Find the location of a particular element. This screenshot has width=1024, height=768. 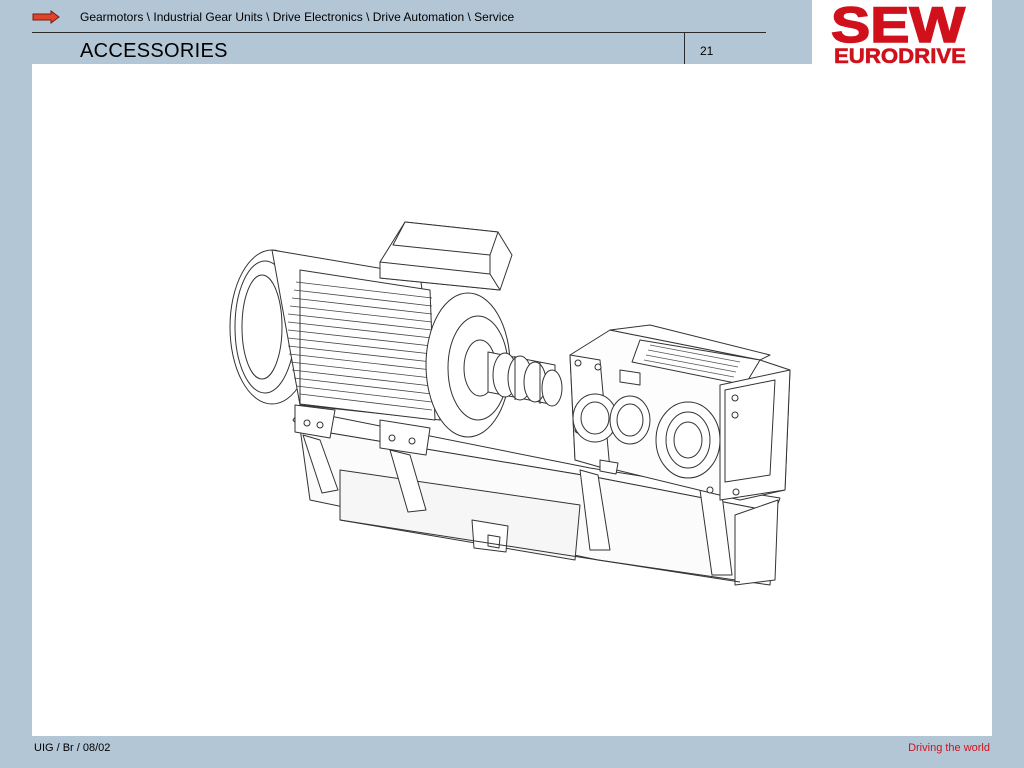

footer-slogan: Driving the world is located at coordinates (949, 748).